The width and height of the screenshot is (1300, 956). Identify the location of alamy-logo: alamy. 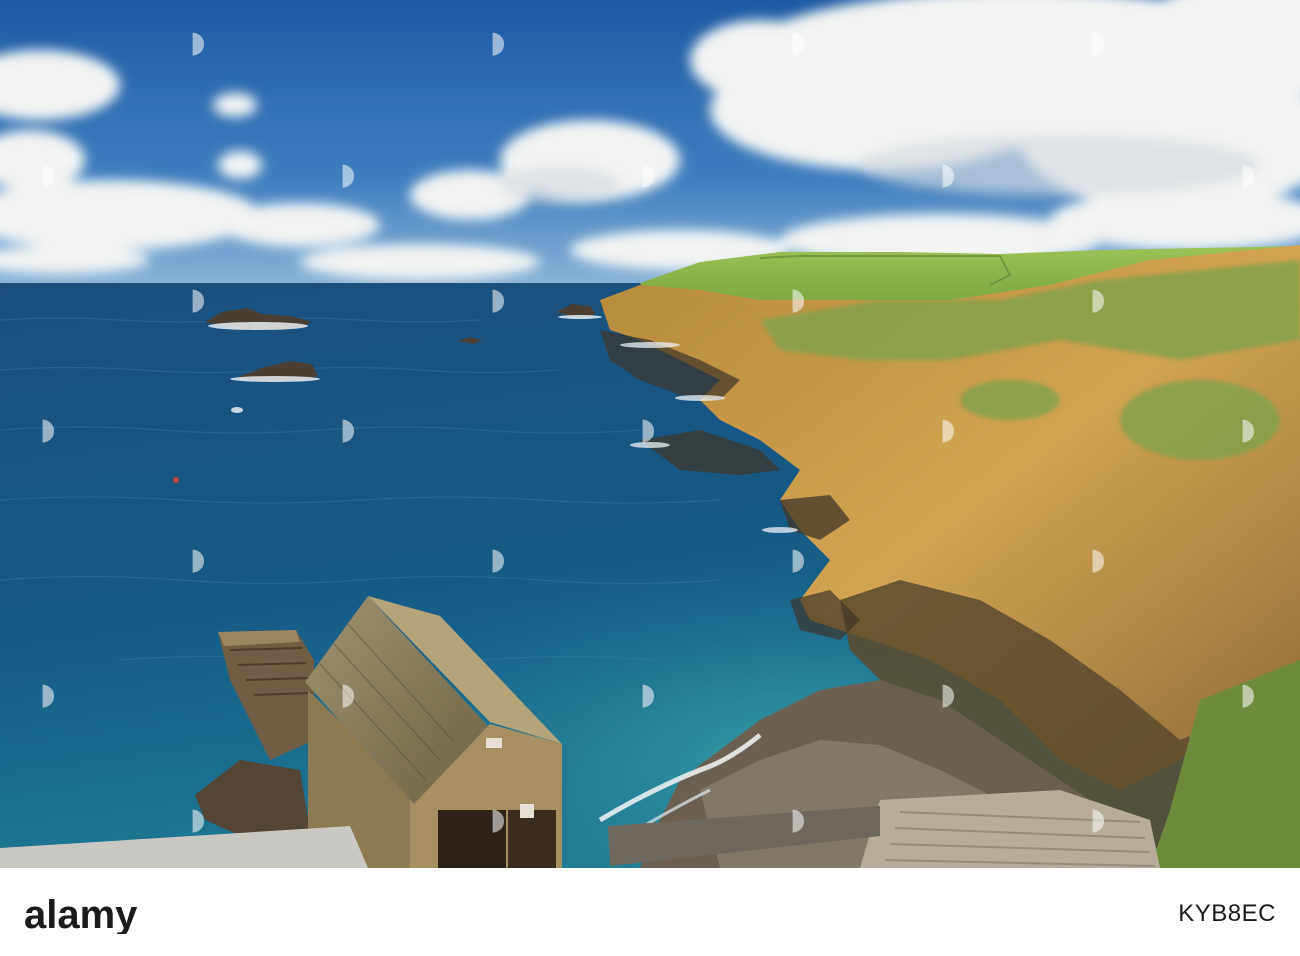
(81, 913).